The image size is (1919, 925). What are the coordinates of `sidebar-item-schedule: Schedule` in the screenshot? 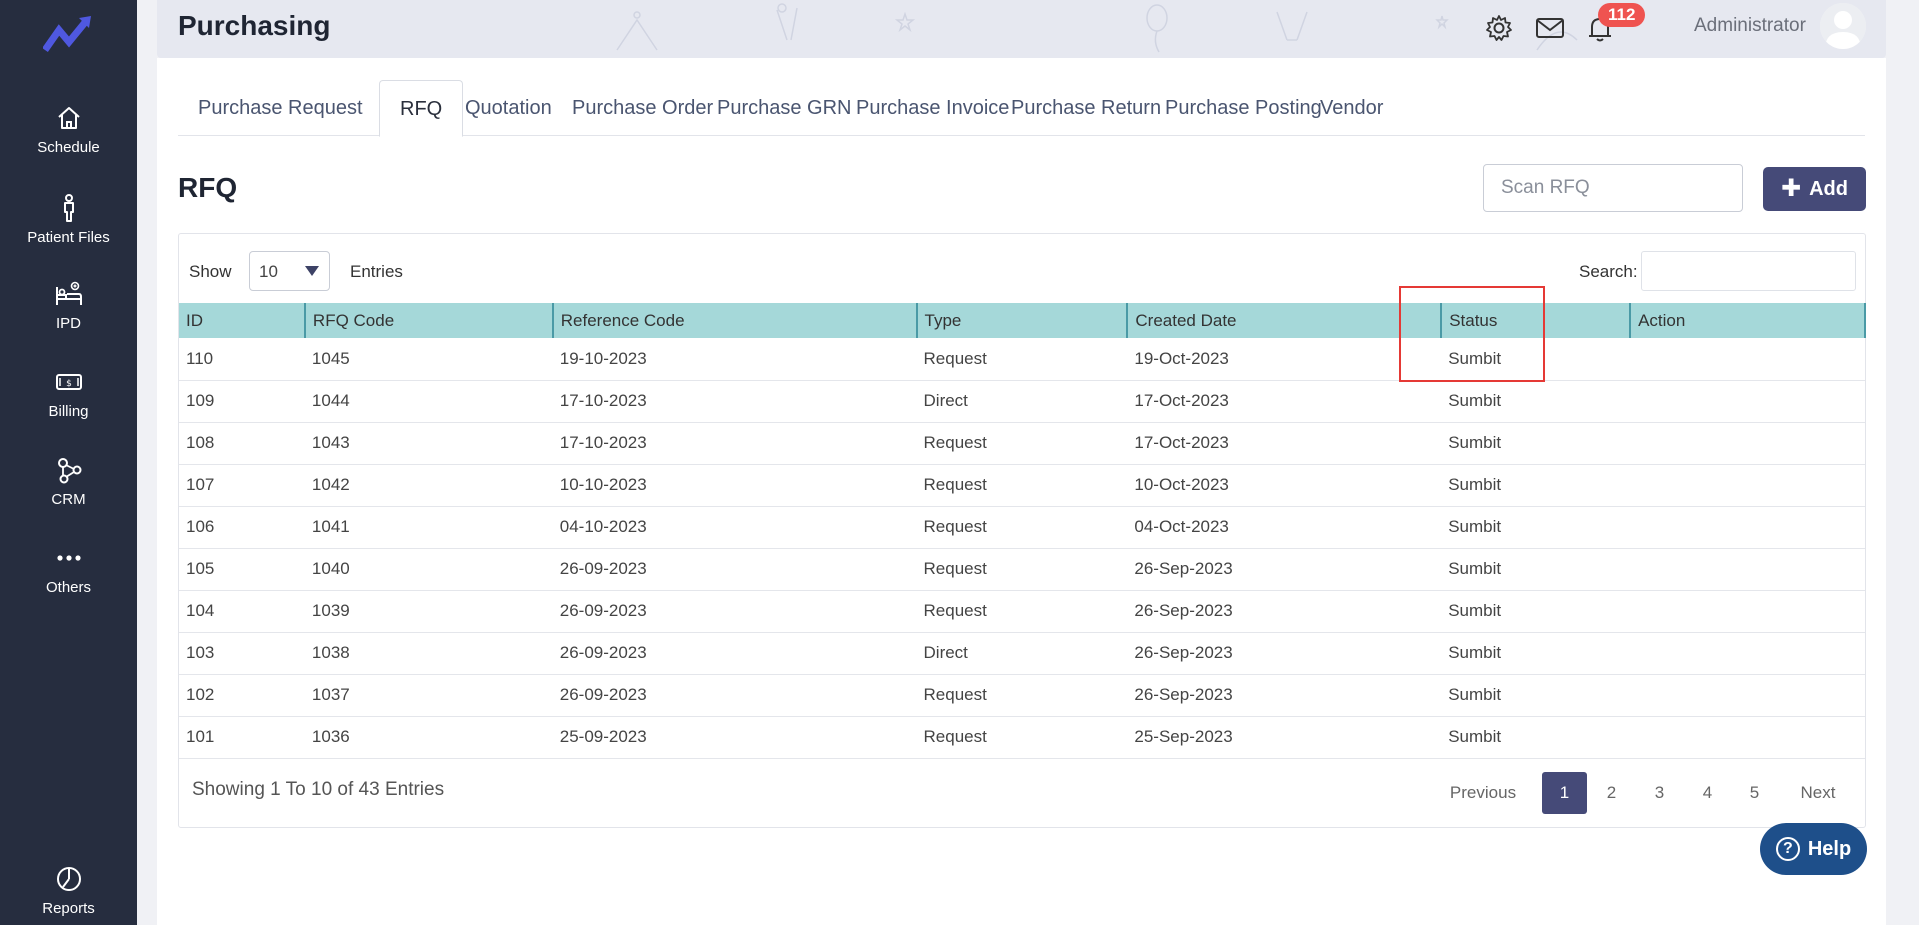 It's located at (68, 129).